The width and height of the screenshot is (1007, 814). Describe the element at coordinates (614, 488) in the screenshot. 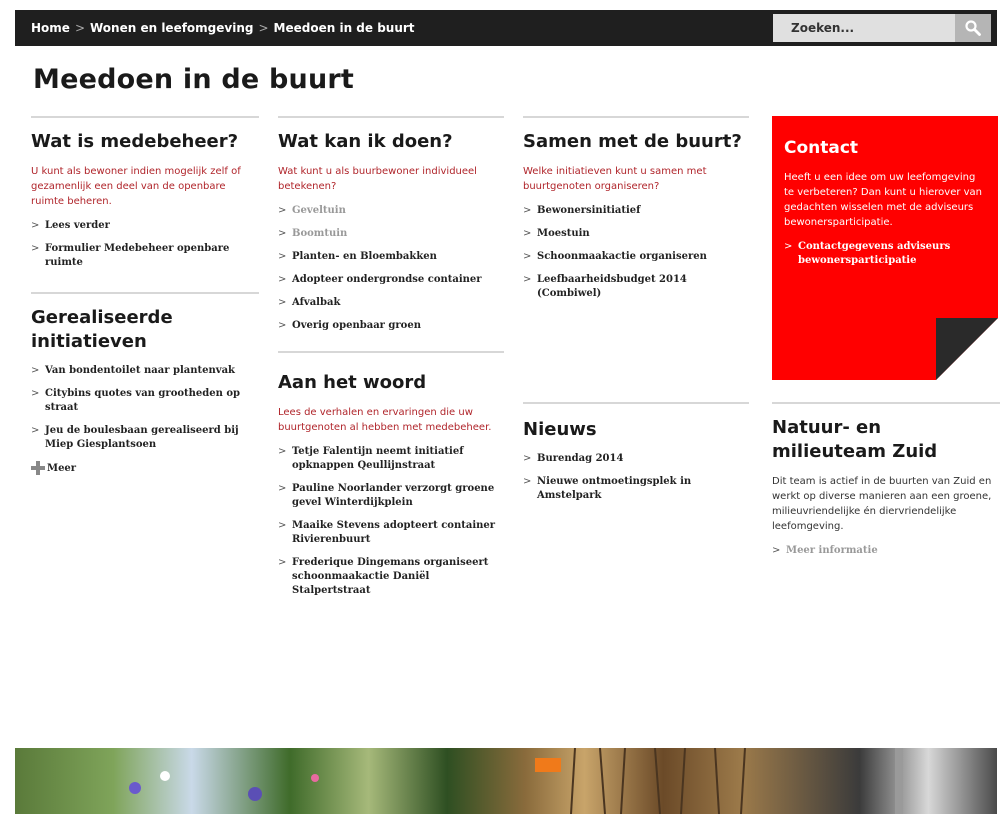

I see `link-news: Nieuwe ontmoetingsplek in Amstelpark` at that location.